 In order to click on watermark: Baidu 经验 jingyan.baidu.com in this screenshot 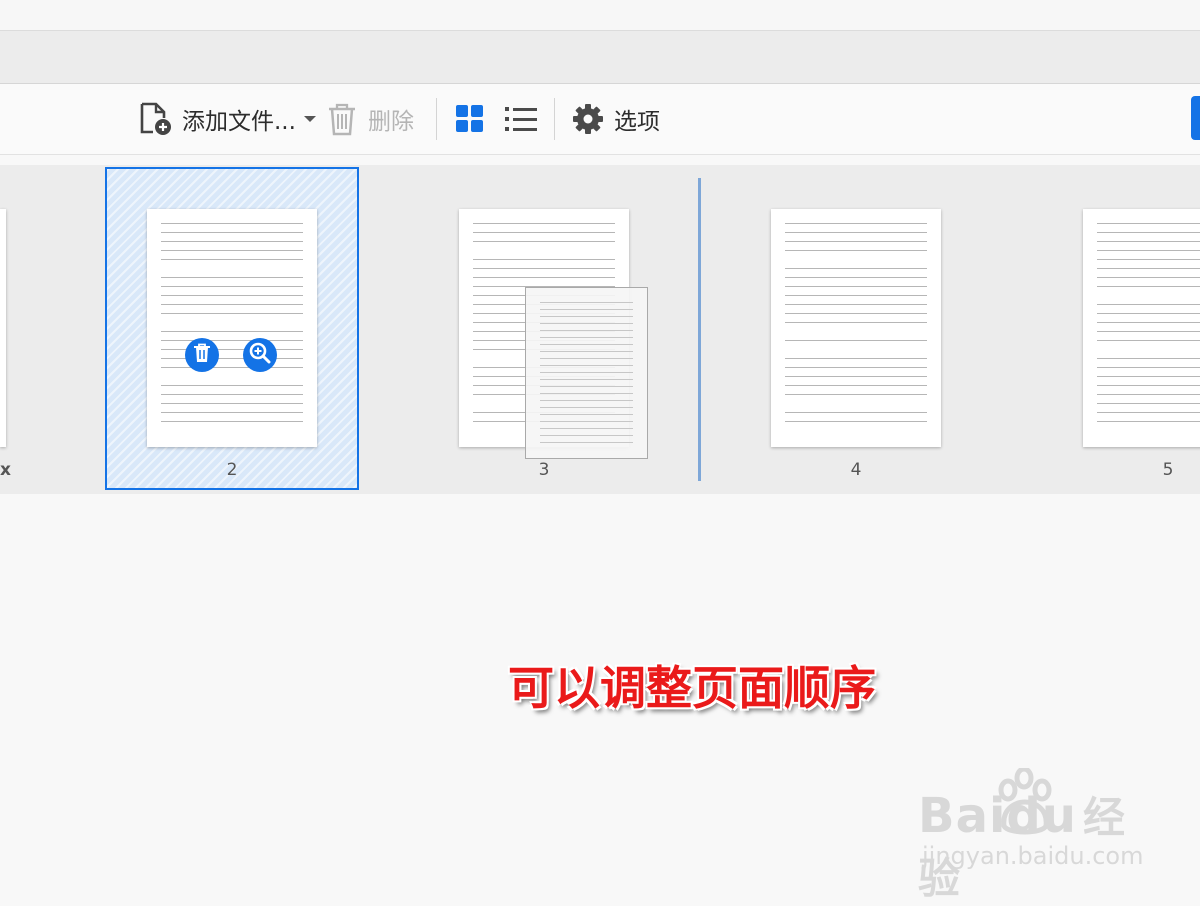, I will do `click(1038, 835)`.